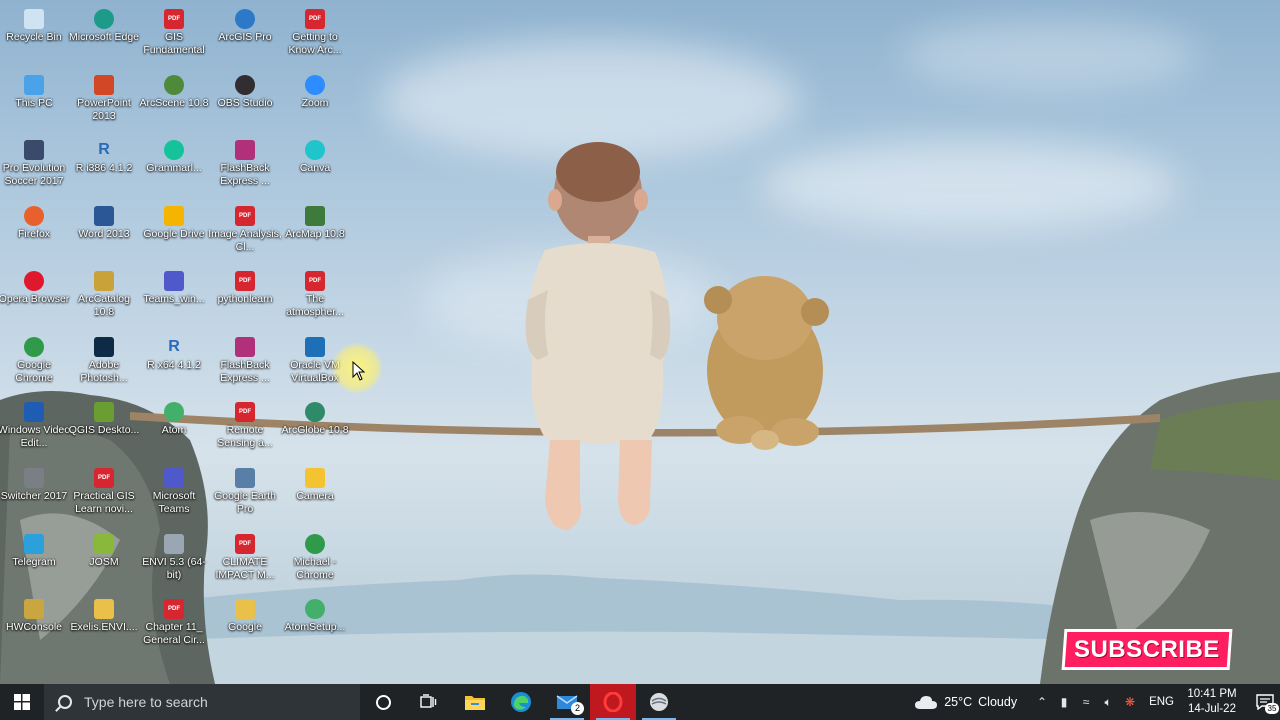 The height and width of the screenshot is (720, 1280). Describe the element at coordinates (35, 624) in the screenshot. I see `desktop-shortcut: HWConsole` at that location.